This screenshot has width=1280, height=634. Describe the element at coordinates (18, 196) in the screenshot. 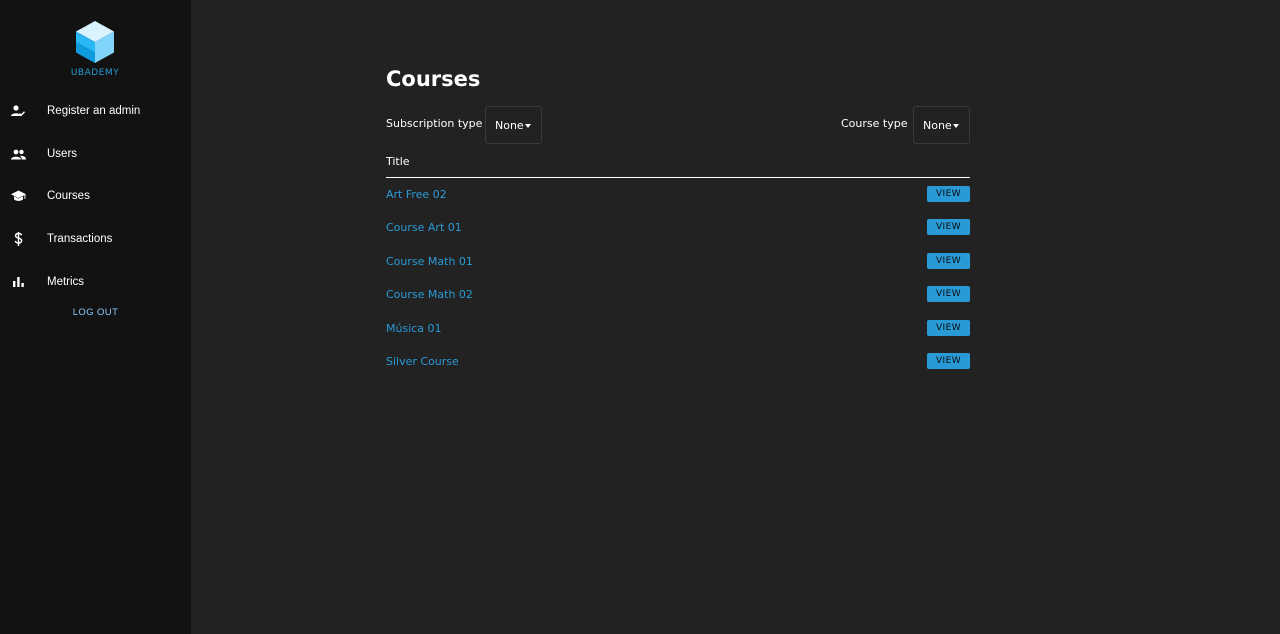

I see `school-icon` at that location.